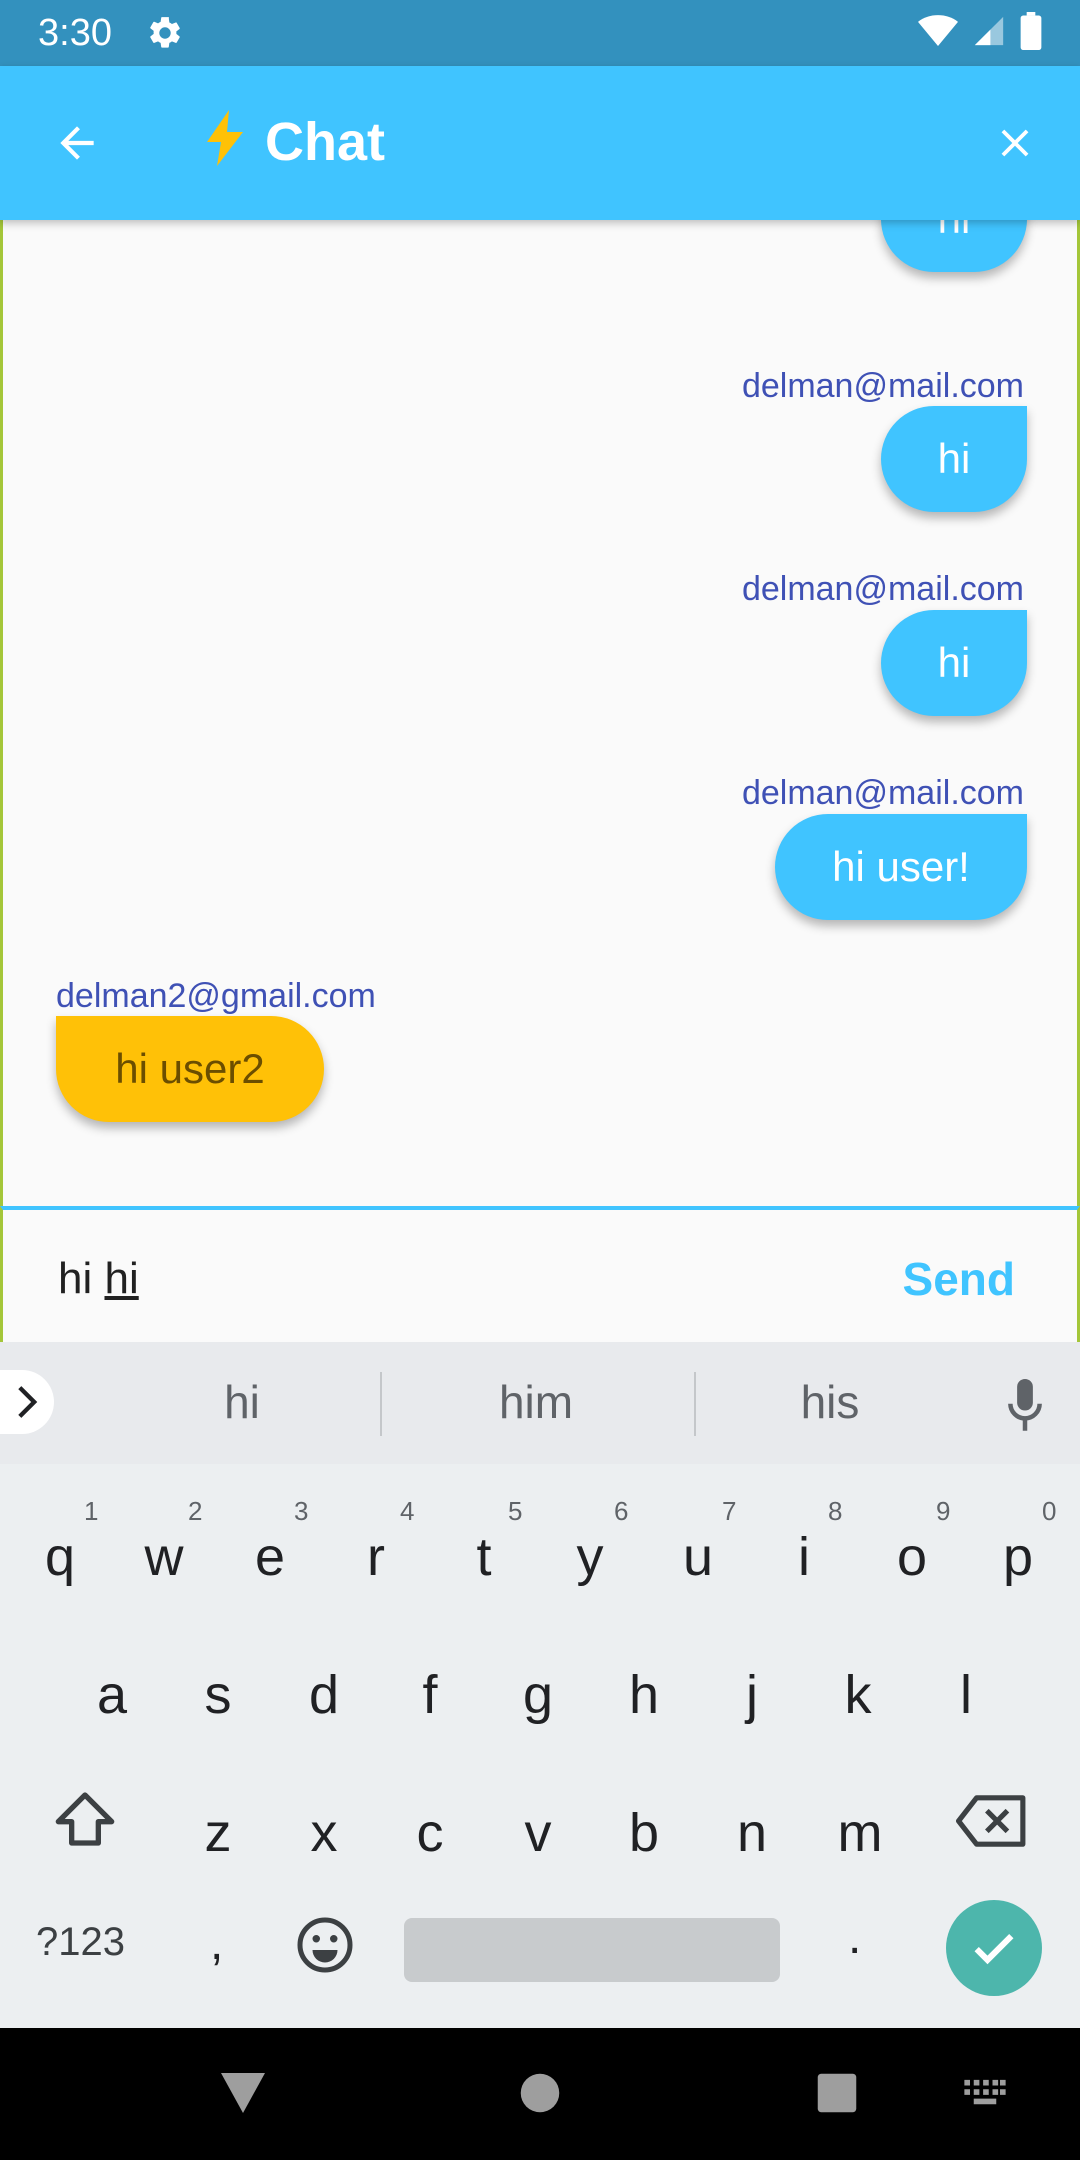  I want to click on shift-icon, so click(85, 1819).